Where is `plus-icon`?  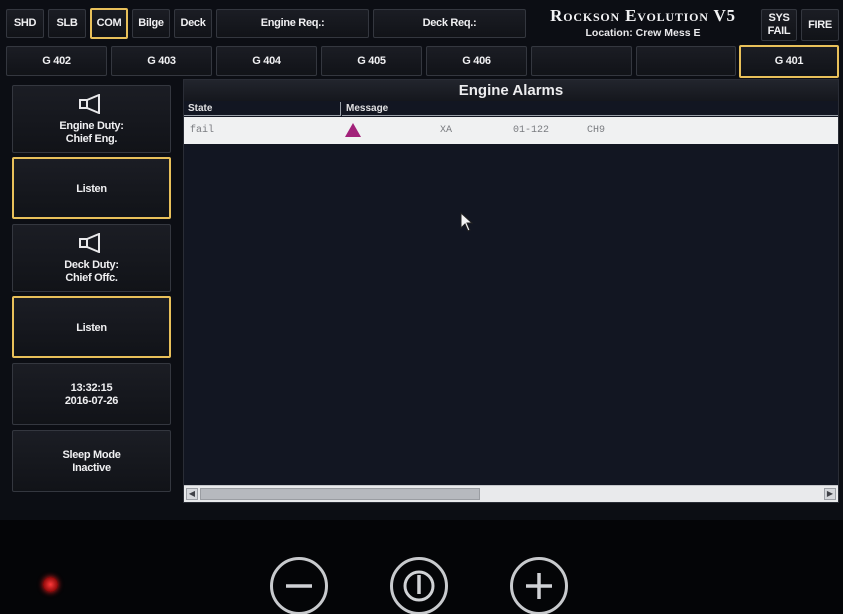 plus-icon is located at coordinates (539, 586).